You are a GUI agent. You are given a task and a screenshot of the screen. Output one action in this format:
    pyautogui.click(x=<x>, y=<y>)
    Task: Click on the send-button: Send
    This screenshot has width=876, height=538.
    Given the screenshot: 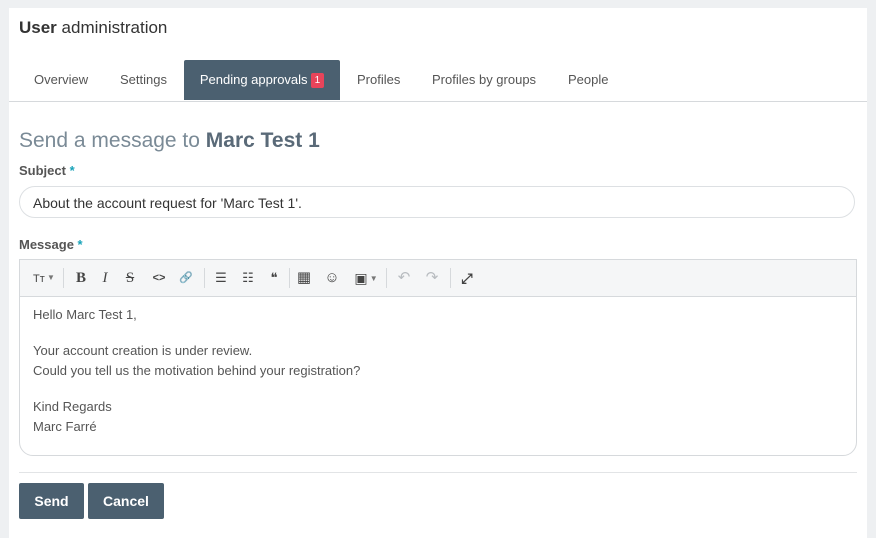 What is the action you would take?
    pyautogui.click(x=51, y=501)
    